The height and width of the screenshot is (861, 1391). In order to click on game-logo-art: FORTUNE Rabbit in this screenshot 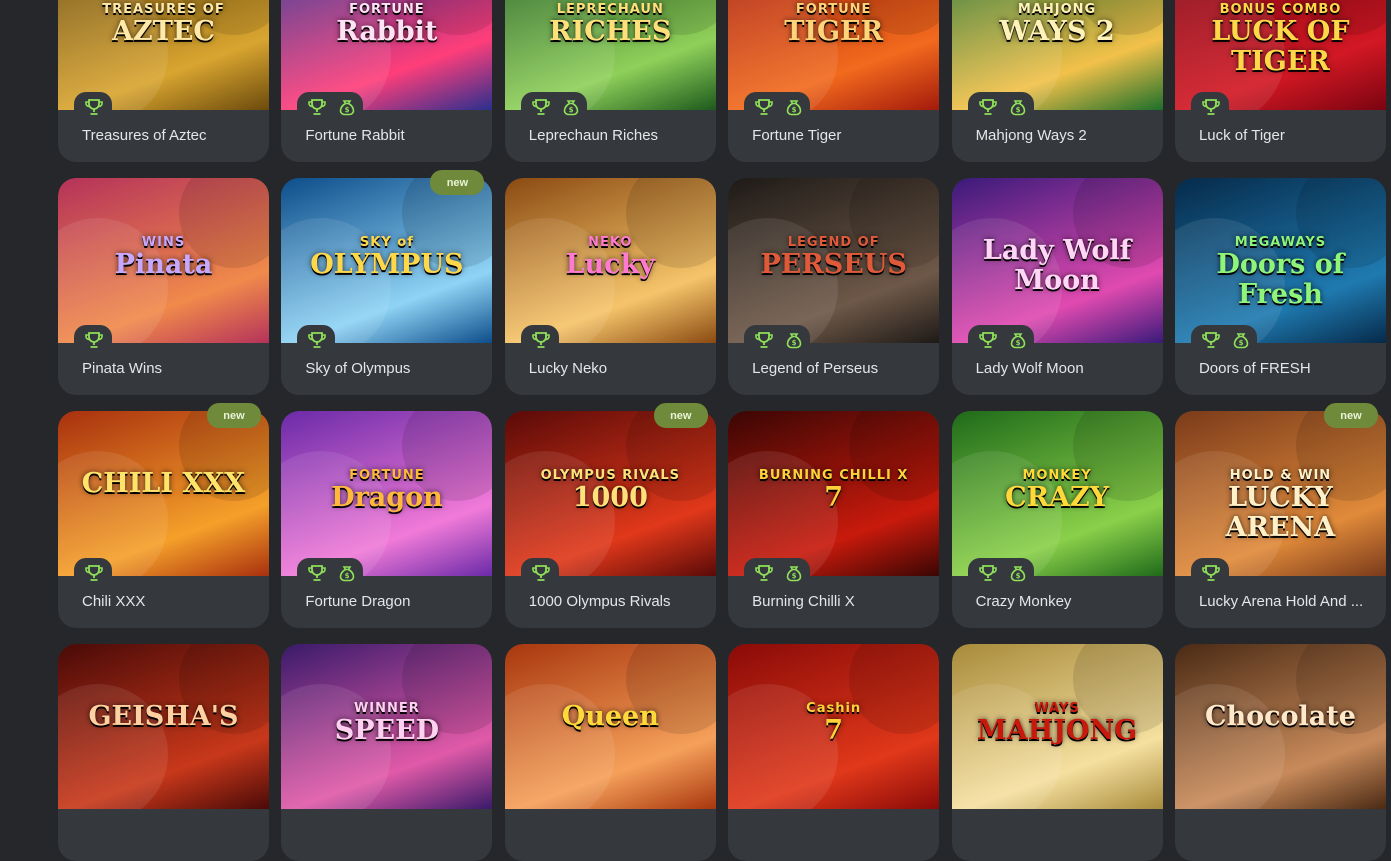, I will do `click(386, 25)`.